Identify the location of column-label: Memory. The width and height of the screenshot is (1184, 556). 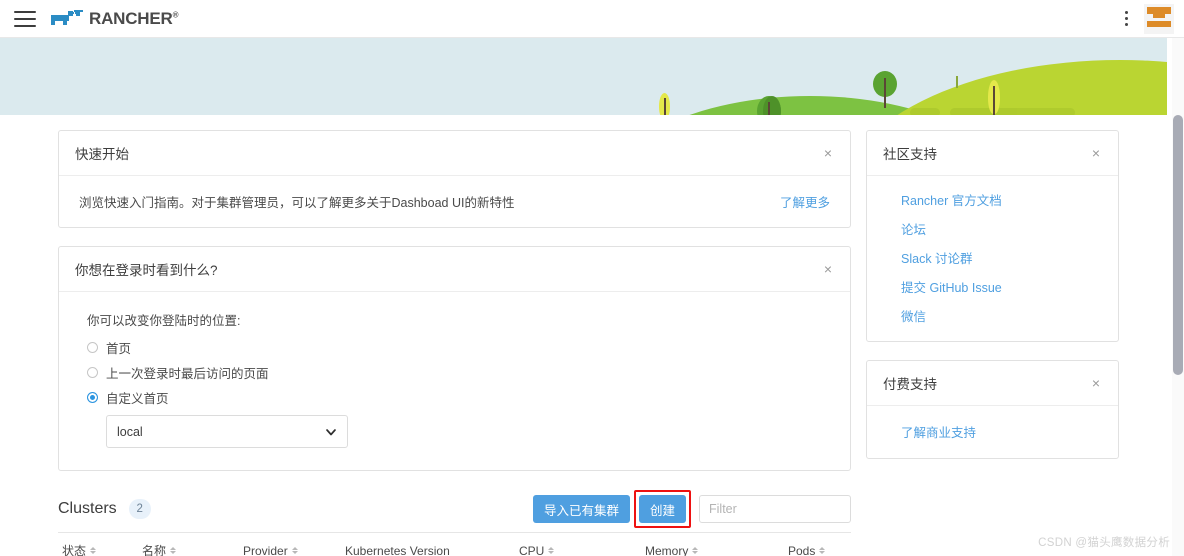
(667, 549).